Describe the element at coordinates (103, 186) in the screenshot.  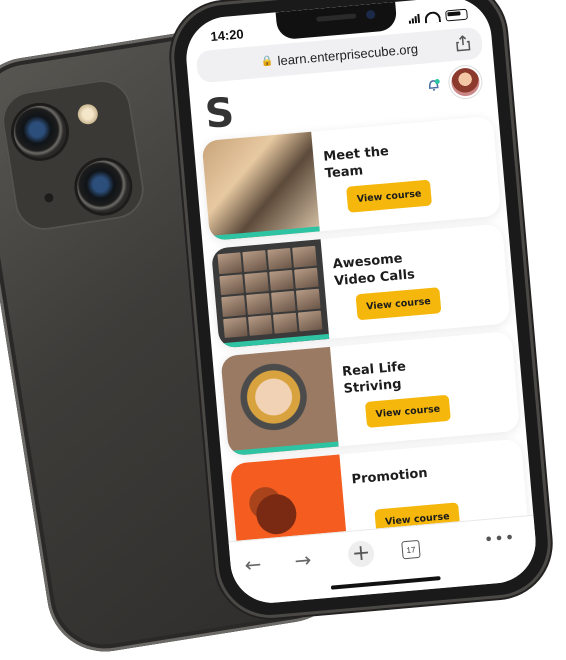
I see `camera-lens-ultrawide` at that location.